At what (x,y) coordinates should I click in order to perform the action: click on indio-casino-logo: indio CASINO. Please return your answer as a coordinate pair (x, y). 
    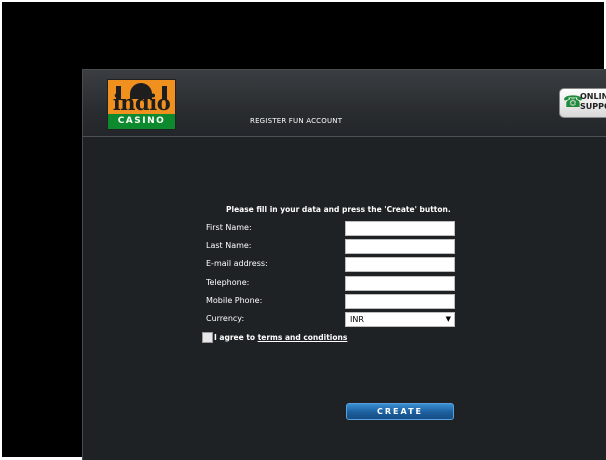
    Looking at the image, I should click on (141, 104).